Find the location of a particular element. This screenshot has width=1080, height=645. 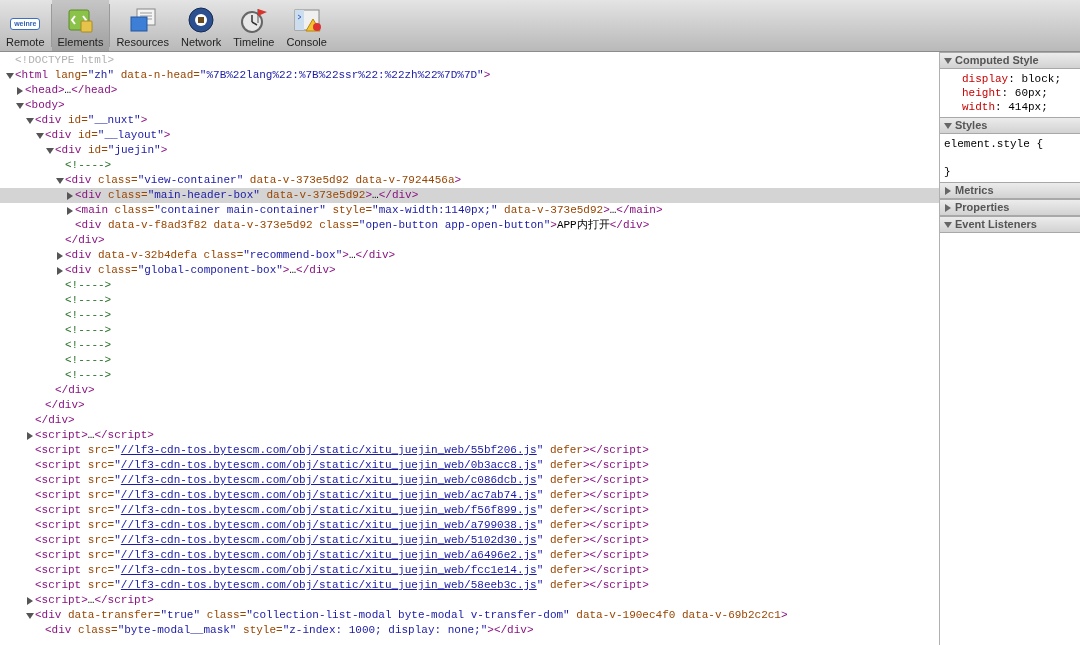

markup-line: <div id="juejin"> is located at coordinates (111, 150).